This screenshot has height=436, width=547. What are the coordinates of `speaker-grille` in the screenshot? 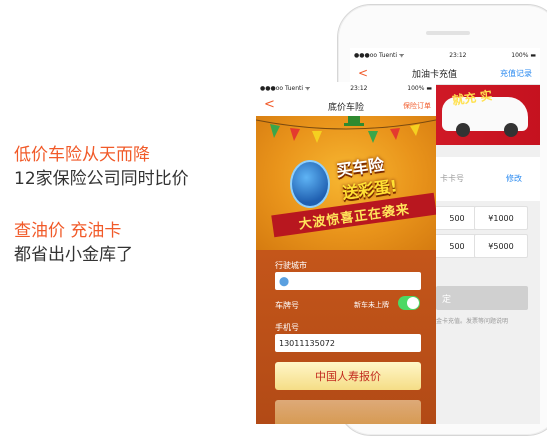 It's located at (448, 33).